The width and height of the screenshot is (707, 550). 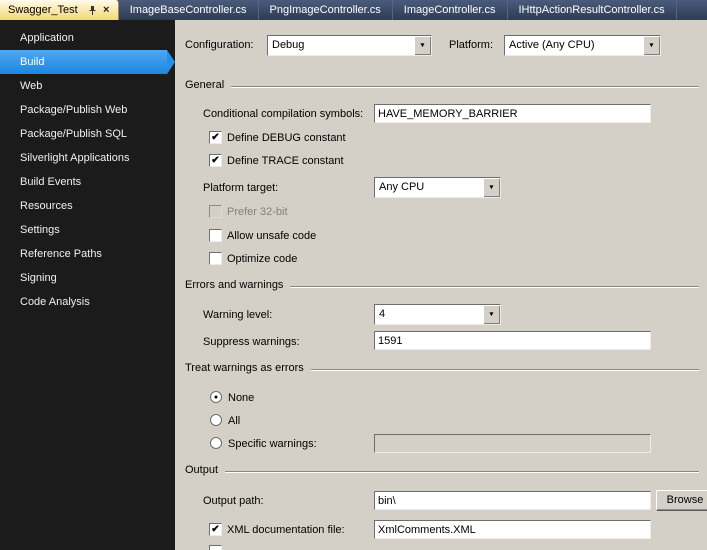 I want to click on warning-level-dropdown-button: ▼, so click(x=491, y=314).